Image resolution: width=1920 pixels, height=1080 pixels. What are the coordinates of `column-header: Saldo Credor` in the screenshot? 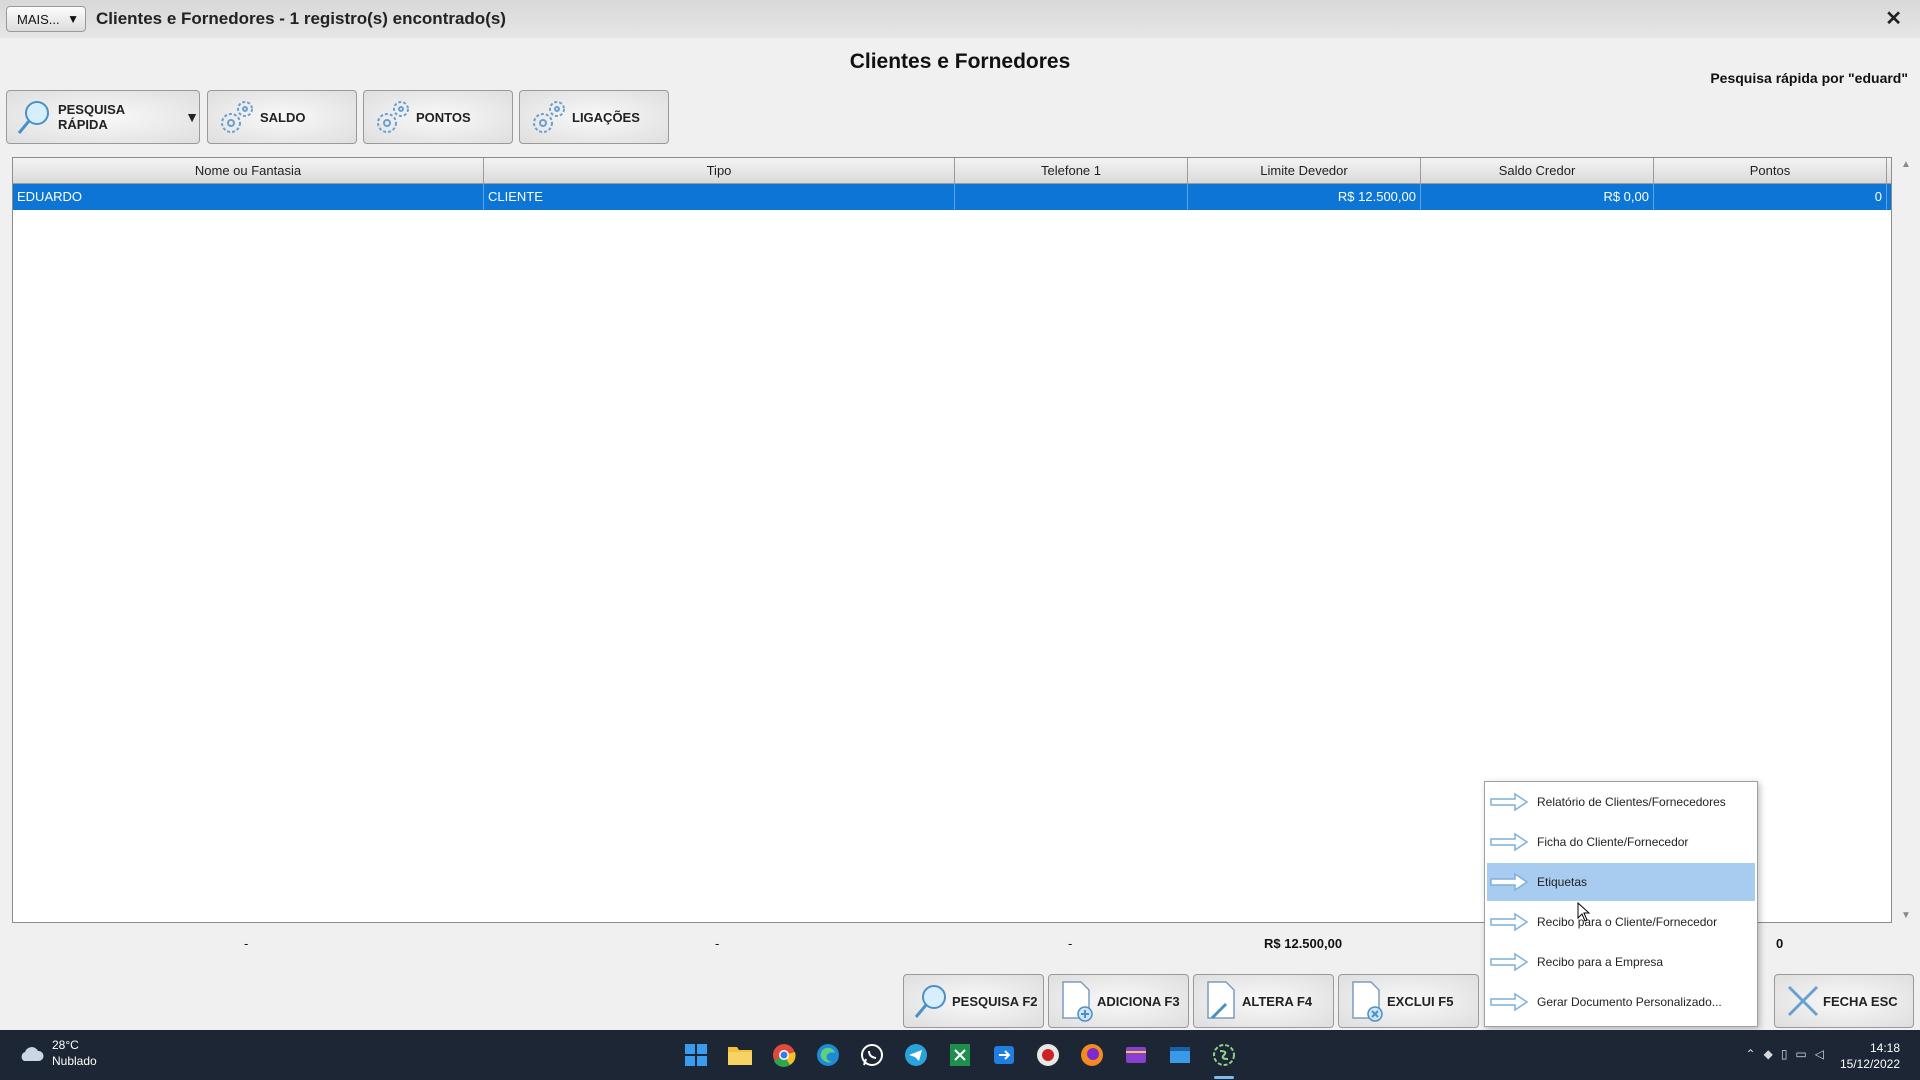 It's located at (1537, 170).